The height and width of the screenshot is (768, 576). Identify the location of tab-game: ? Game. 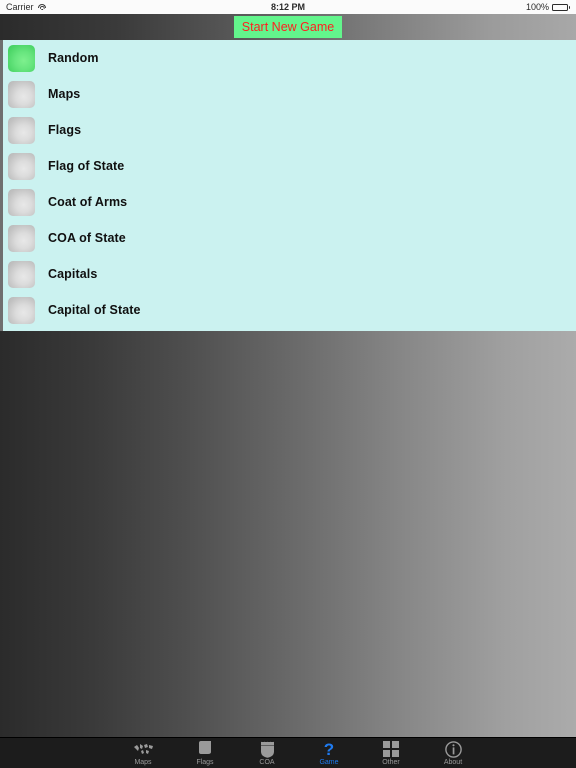
(329, 753).